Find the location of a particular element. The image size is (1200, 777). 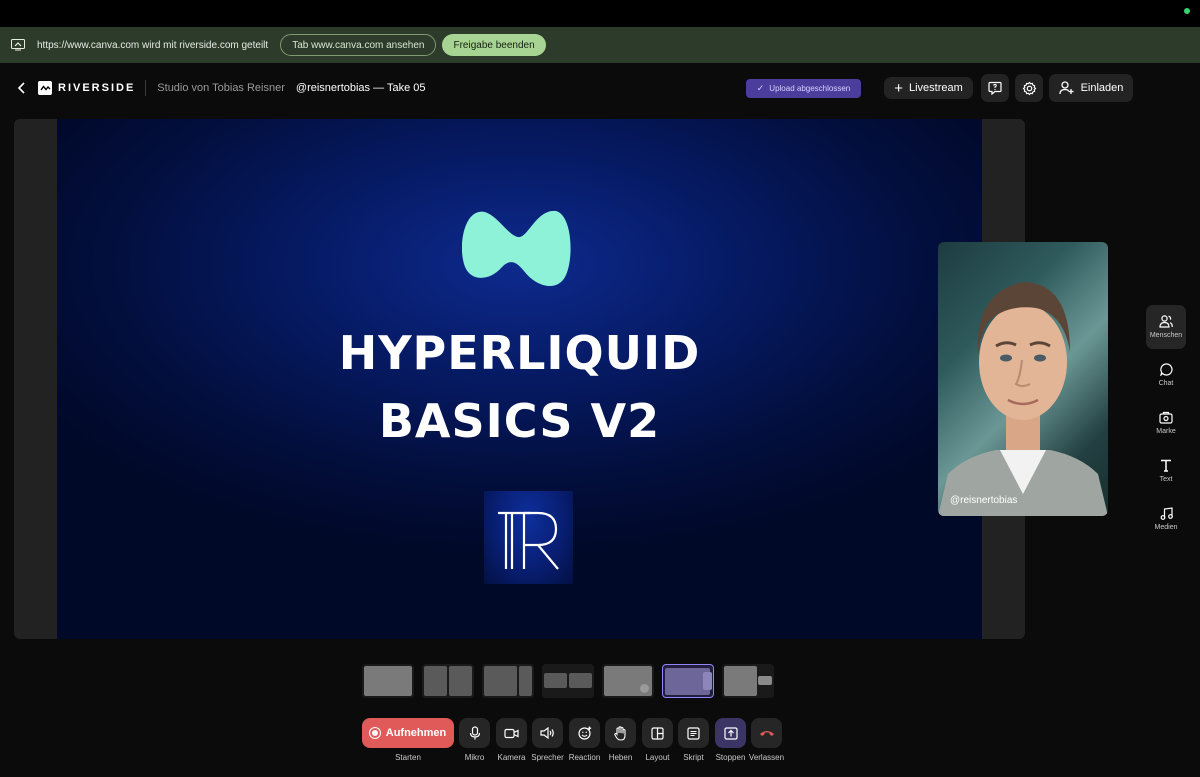

script-icon is located at coordinates (693, 733).